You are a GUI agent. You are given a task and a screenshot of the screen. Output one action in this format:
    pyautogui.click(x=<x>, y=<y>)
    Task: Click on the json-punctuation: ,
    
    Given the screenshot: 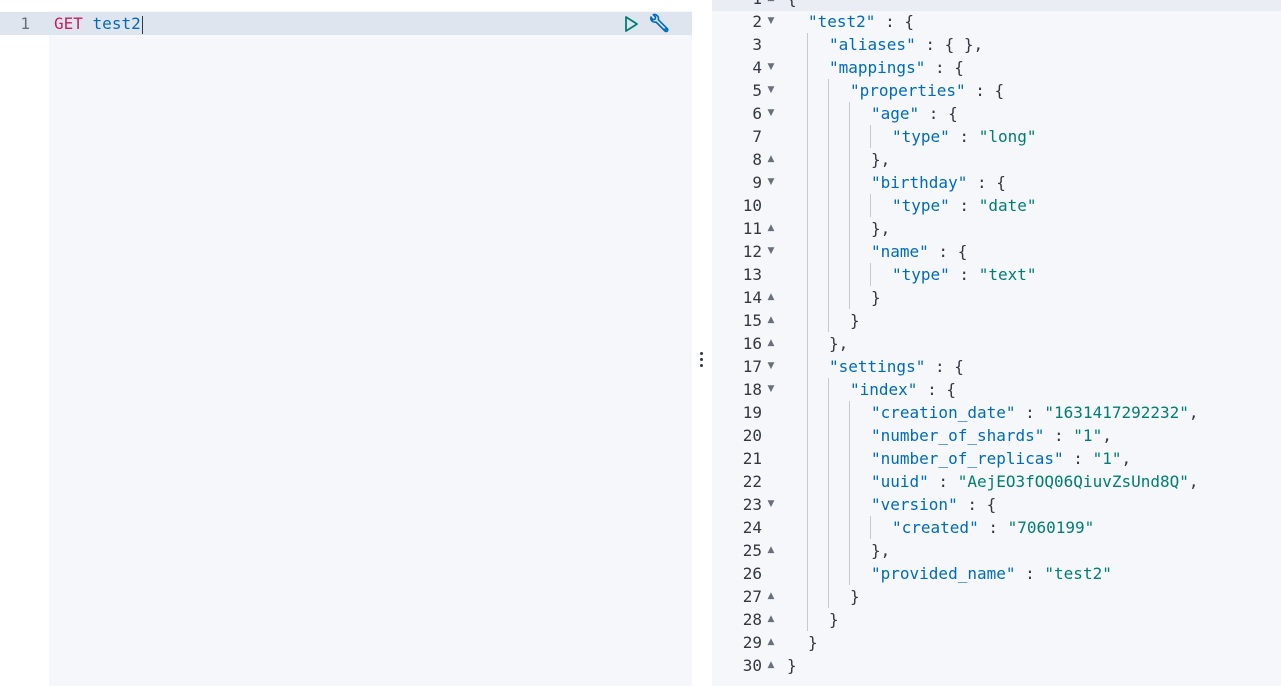 What is the action you would take?
    pyautogui.click(x=1126, y=458)
    